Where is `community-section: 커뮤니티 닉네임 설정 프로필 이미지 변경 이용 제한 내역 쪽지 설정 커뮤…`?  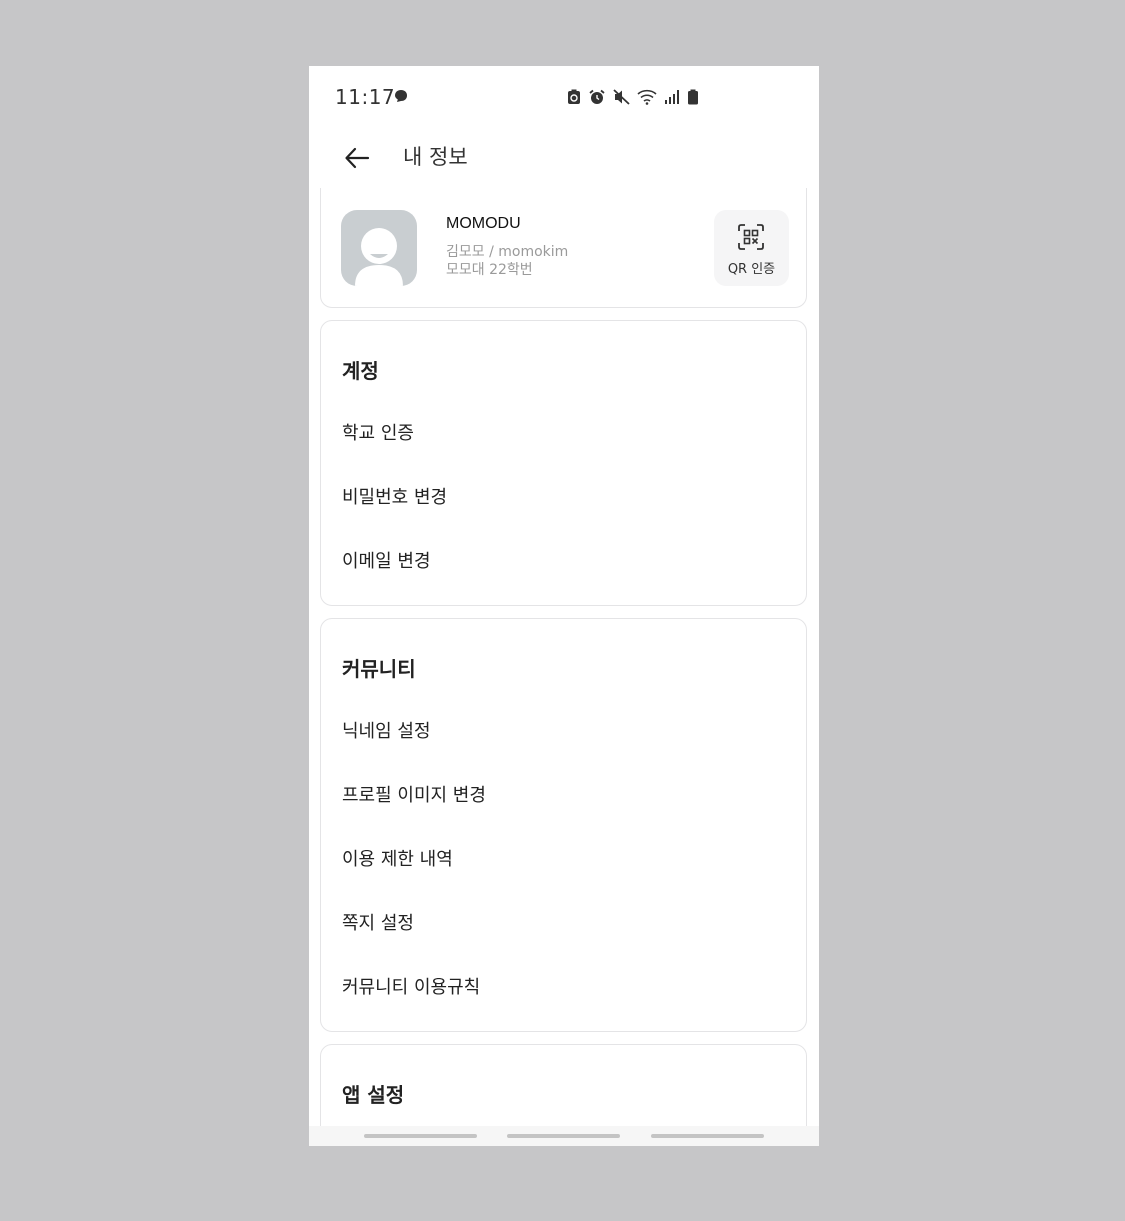
community-section: 커뮤니티 닉네임 설정 프로필 이미지 변경 이용 제한 내역 쪽지 설정 커뮤… is located at coordinates (563, 825).